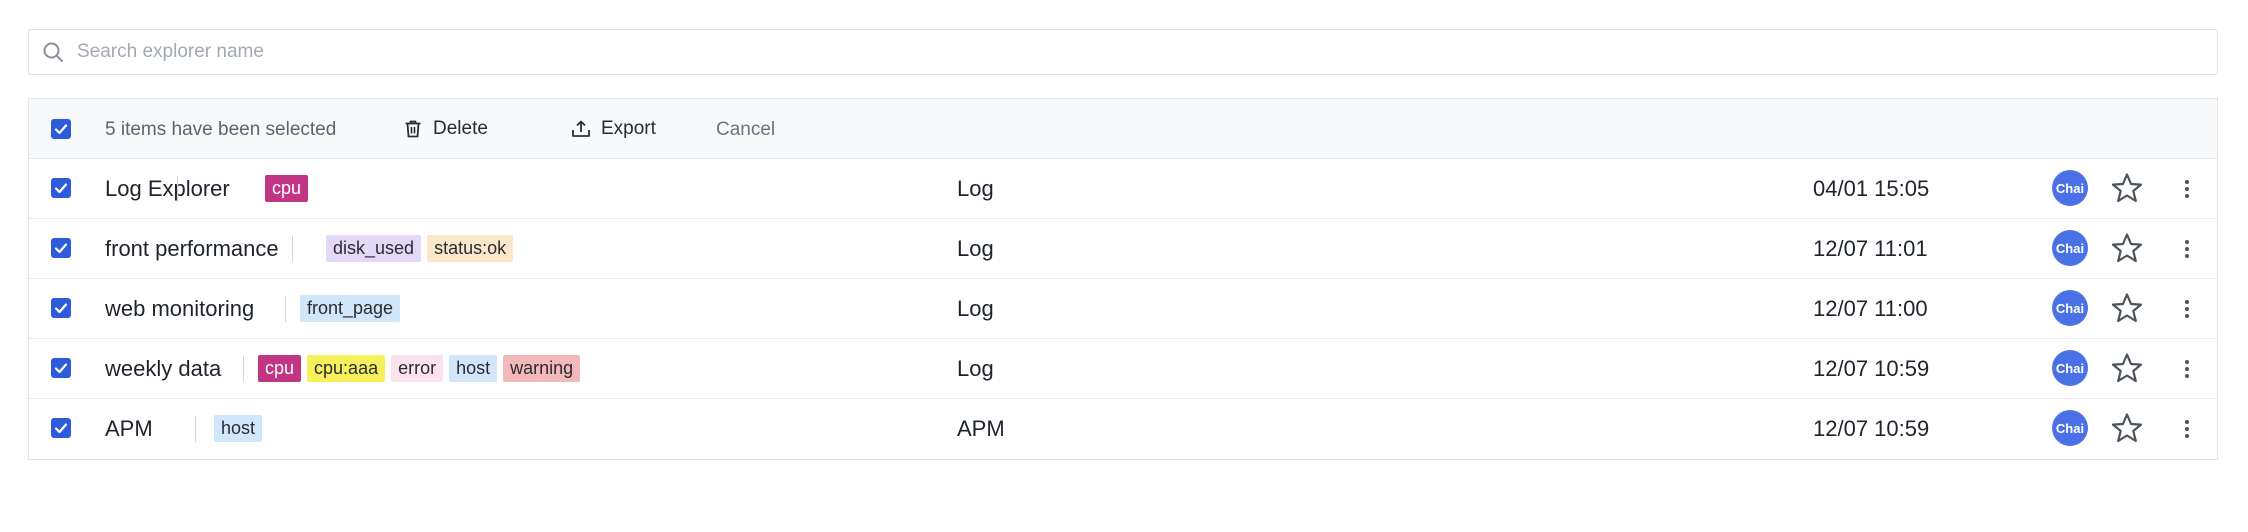 Image resolution: width=2248 pixels, height=532 pixels. I want to click on tag-list: host, so click(238, 428).